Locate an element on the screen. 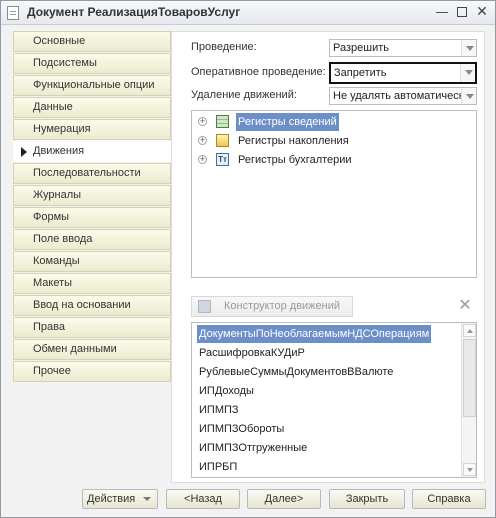 The width and height of the screenshot is (496, 518). nav-item-data: Данные is located at coordinates (92, 107).